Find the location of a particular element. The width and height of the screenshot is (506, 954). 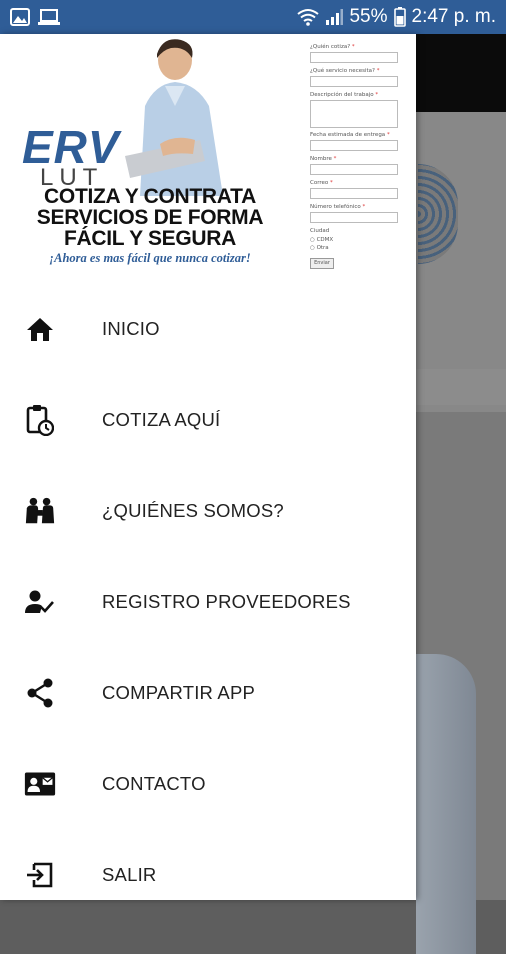

clock: 2:47 p. m. is located at coordinates (454, 16).